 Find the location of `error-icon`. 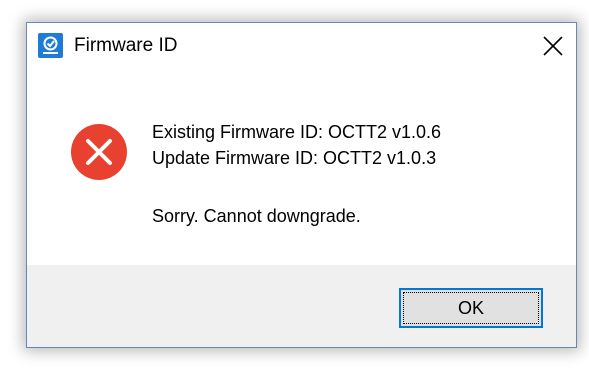

error-icon is located at coordinates (99, 152).